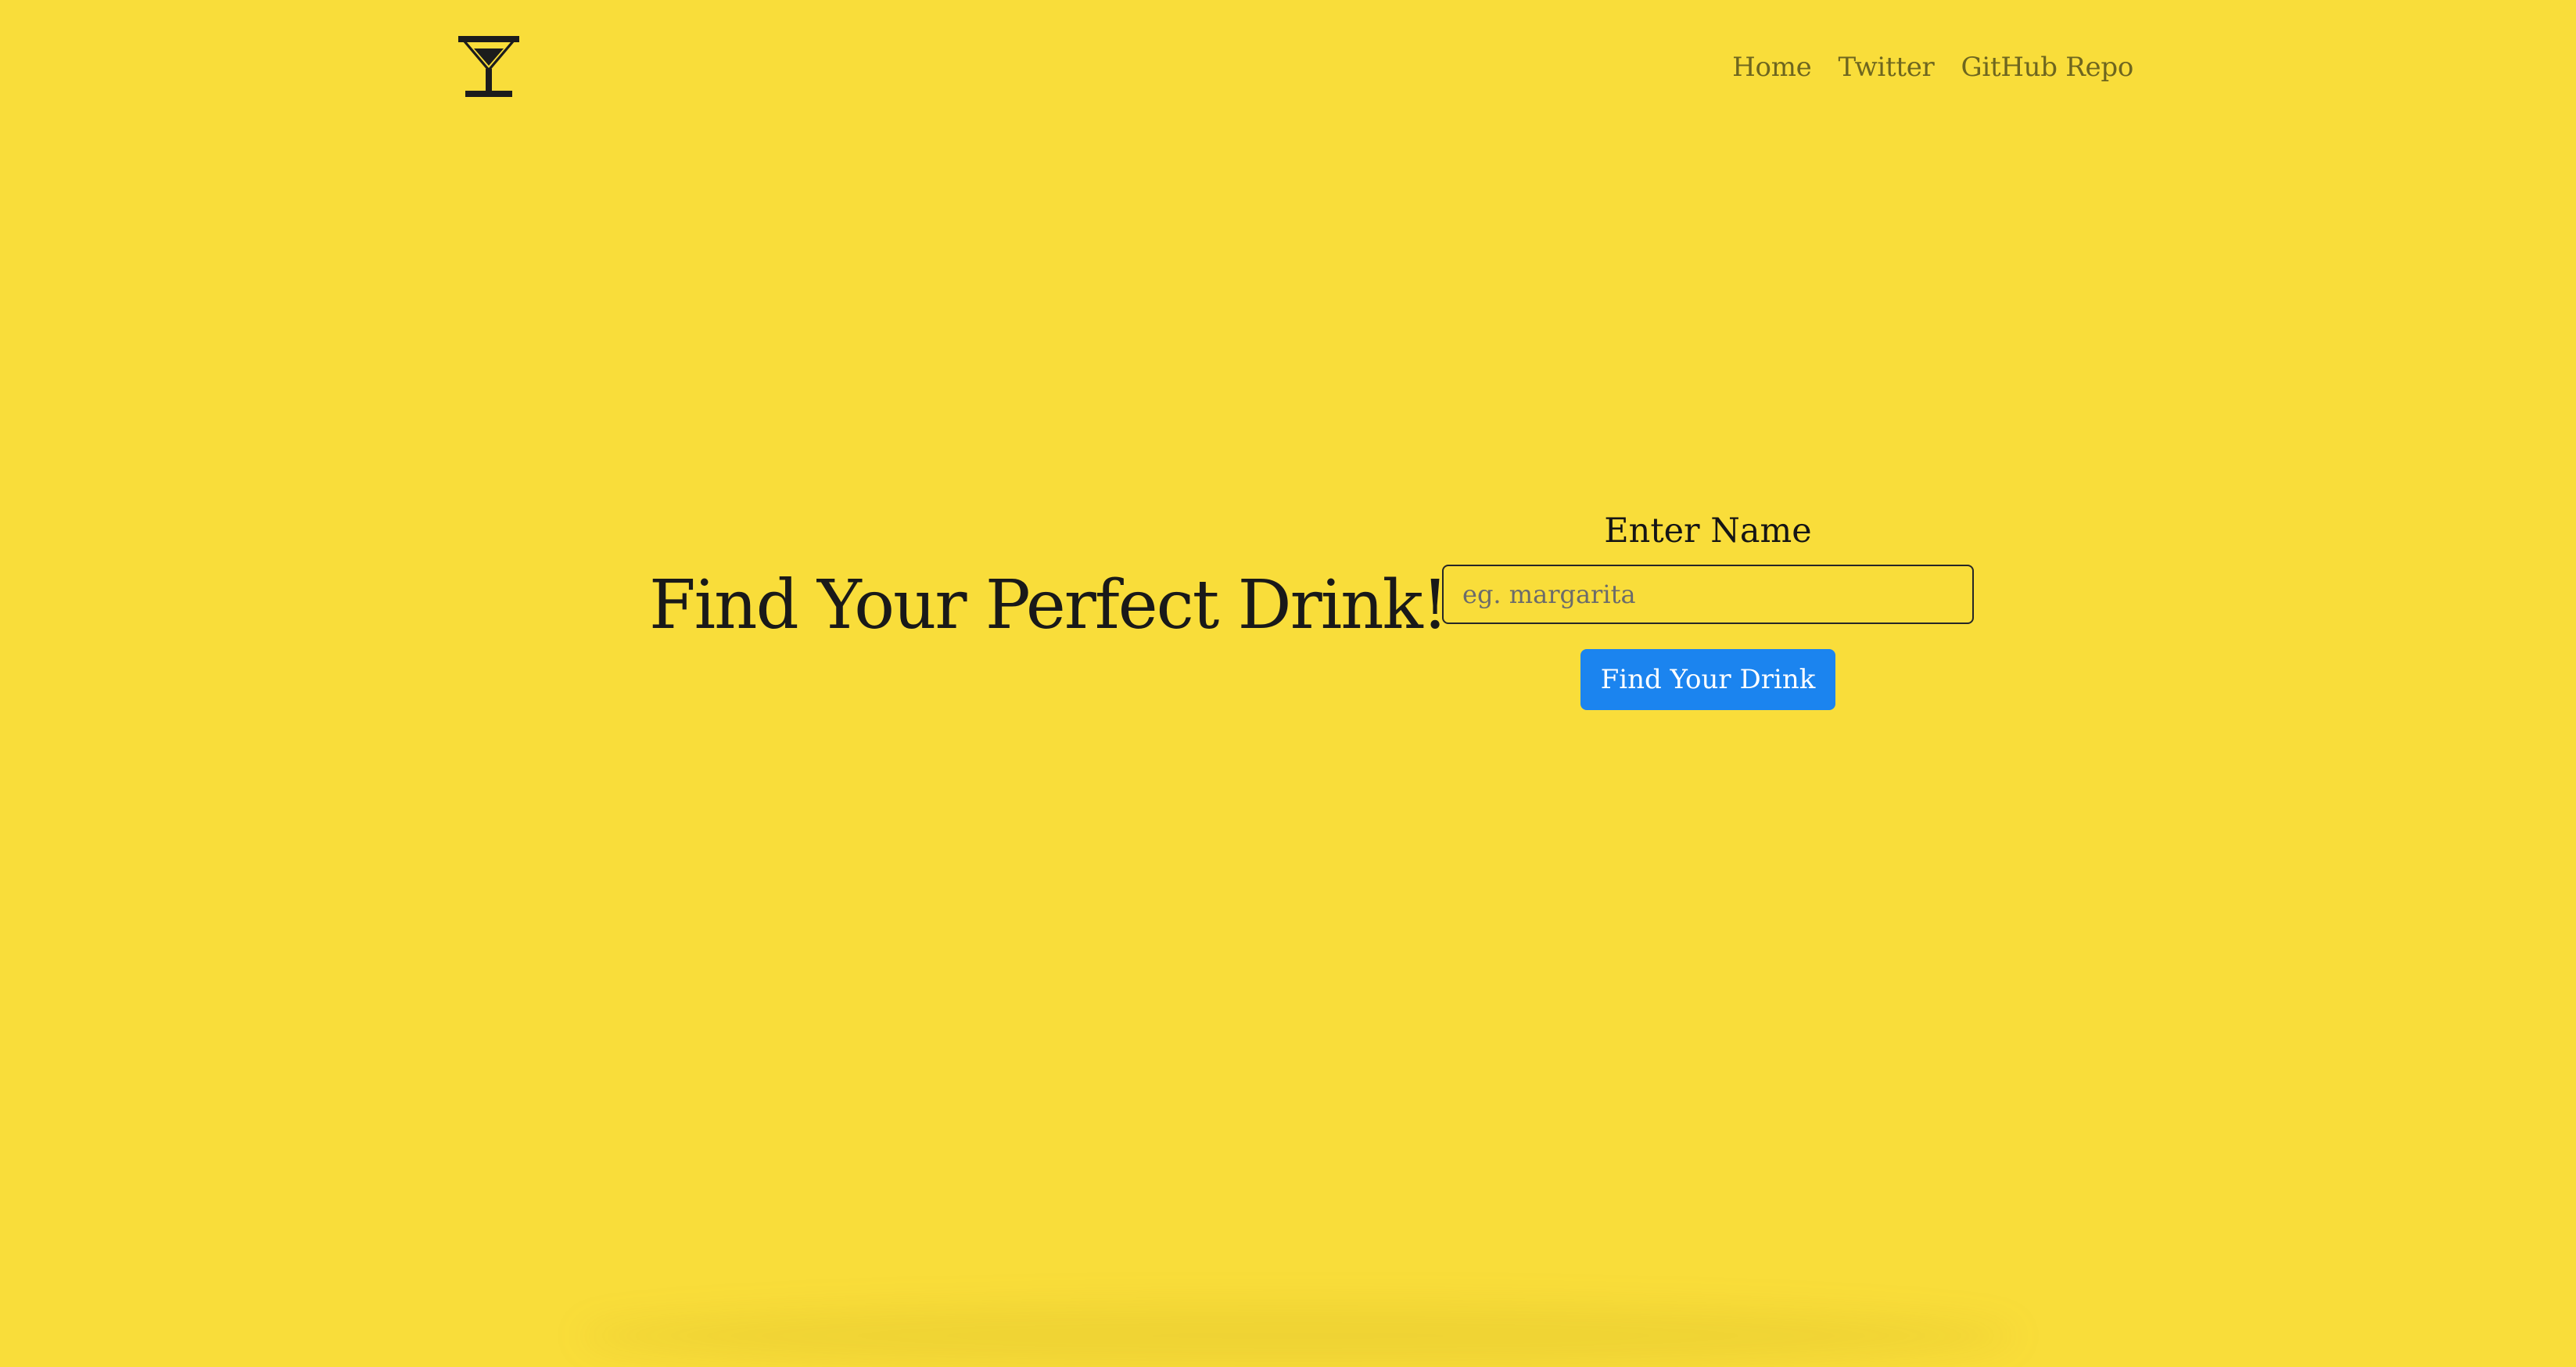 This screenshot has width=2576, height=1367. What do you see at coordinates (1048, 605) in the screenshot?
I see `hero-title: Find Your Perfect Drink!` at bounding box center [1048, 605].